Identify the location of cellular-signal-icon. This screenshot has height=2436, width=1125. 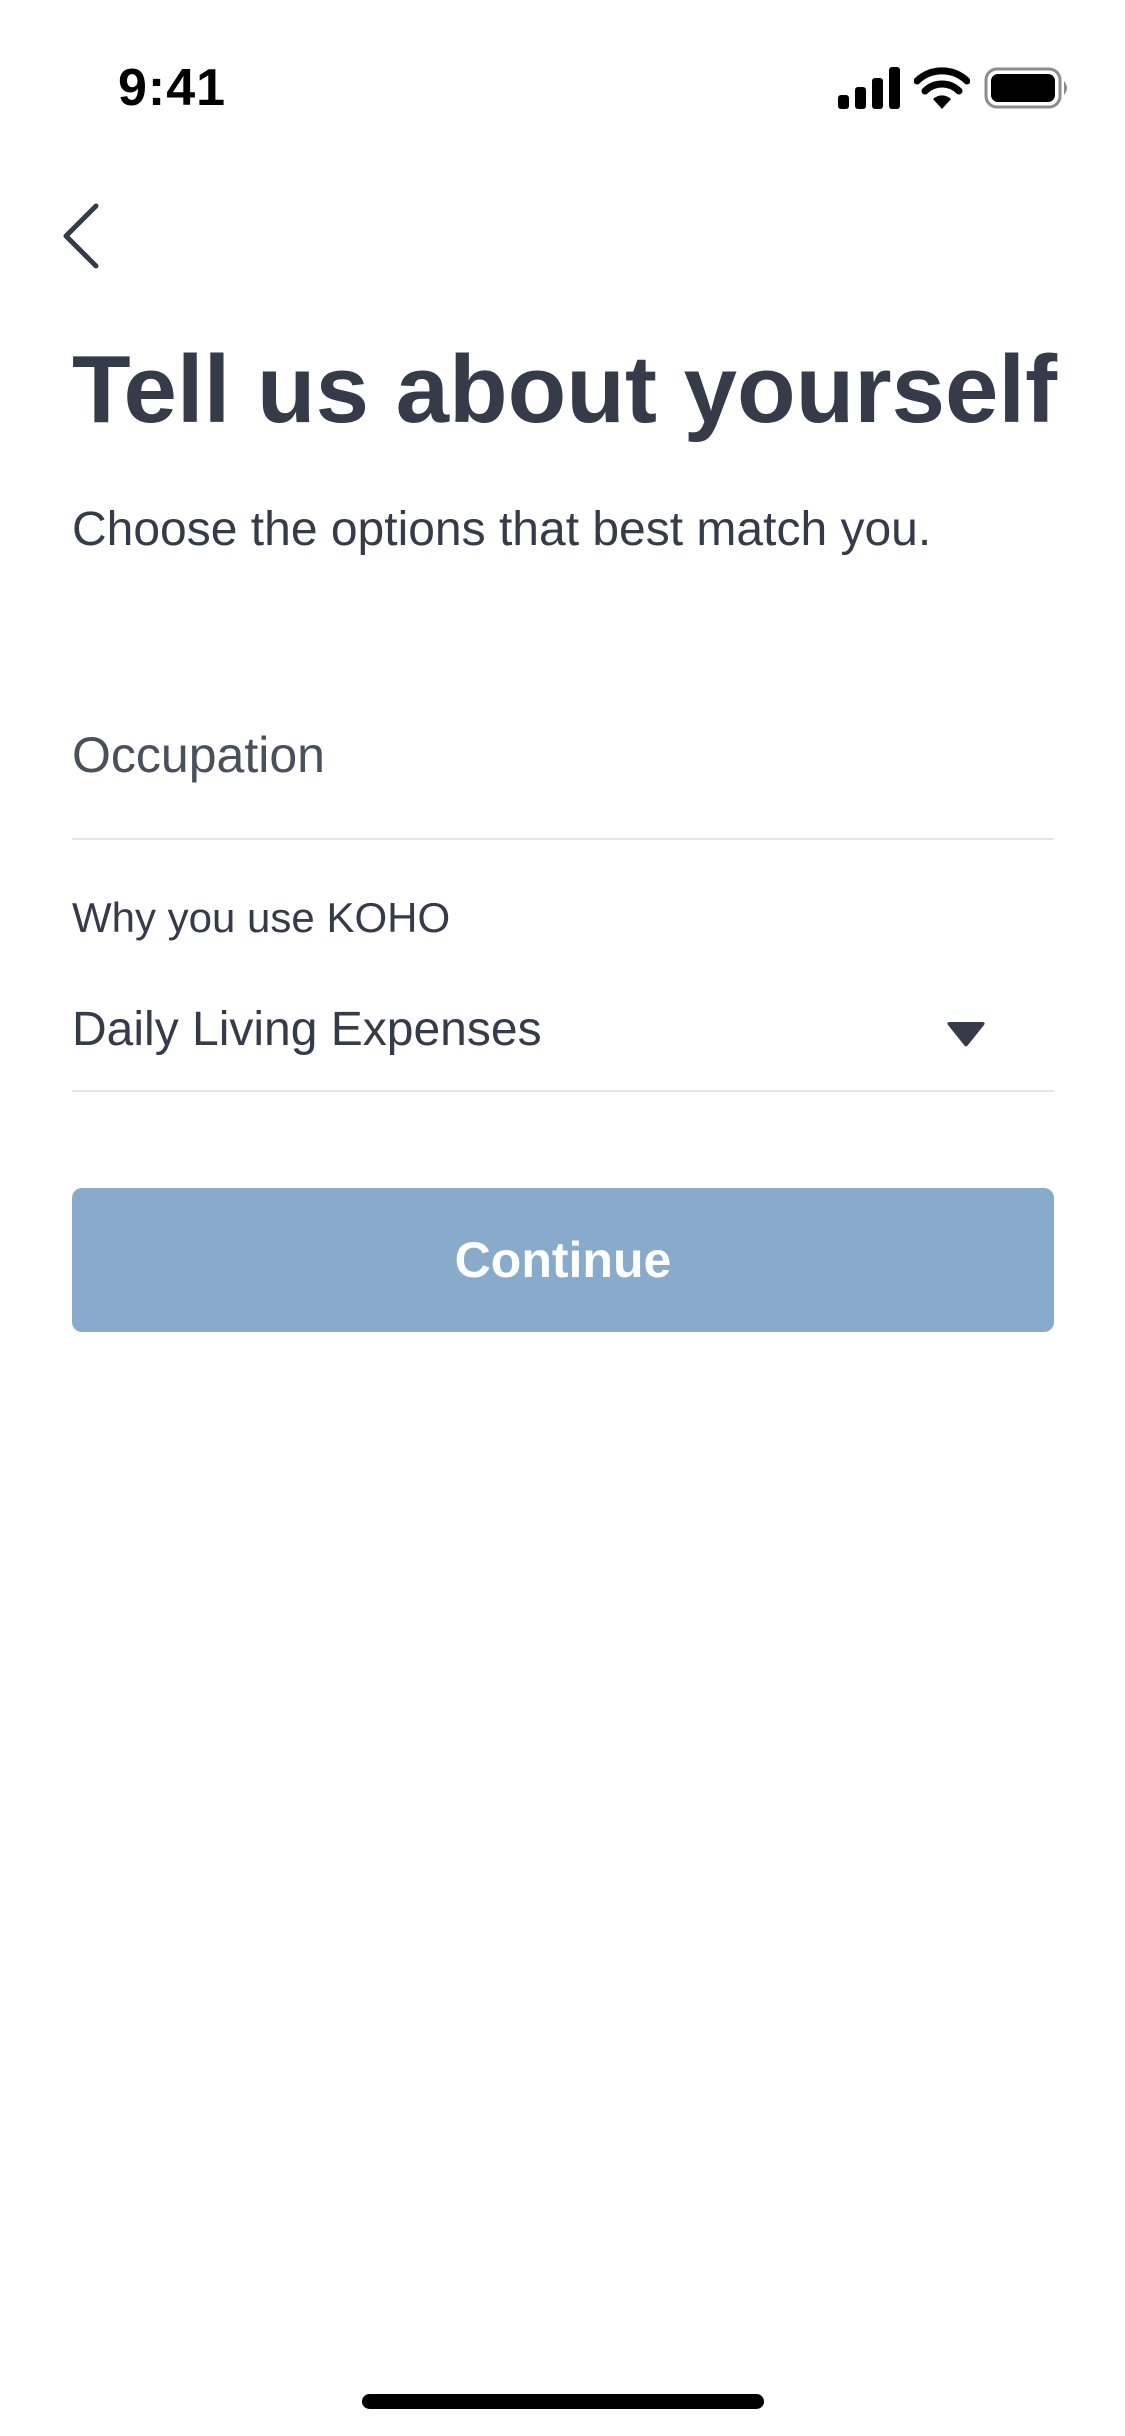
(869, 88).